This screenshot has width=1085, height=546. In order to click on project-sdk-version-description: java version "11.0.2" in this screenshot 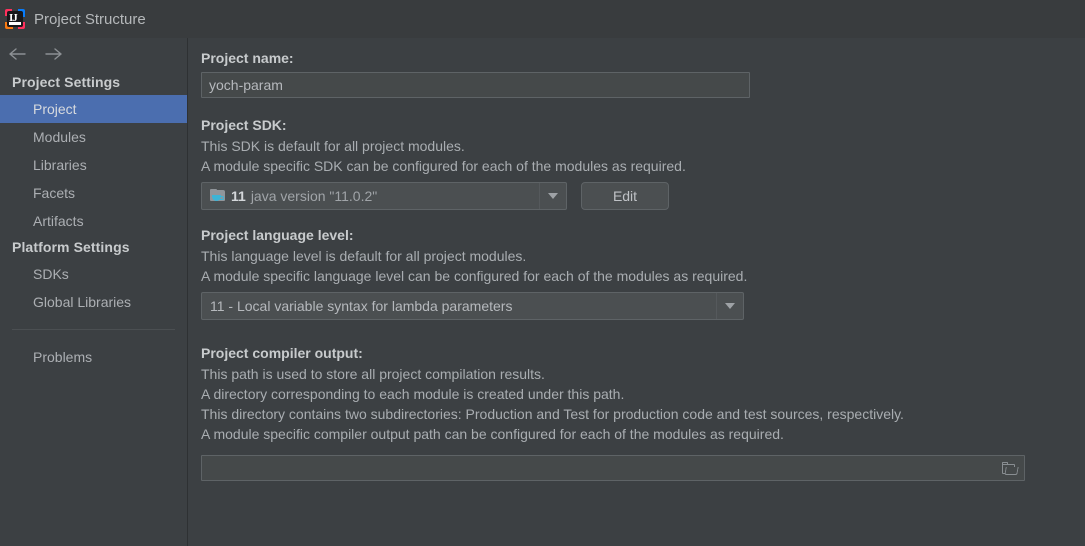, I will do `click(314, 196)`.